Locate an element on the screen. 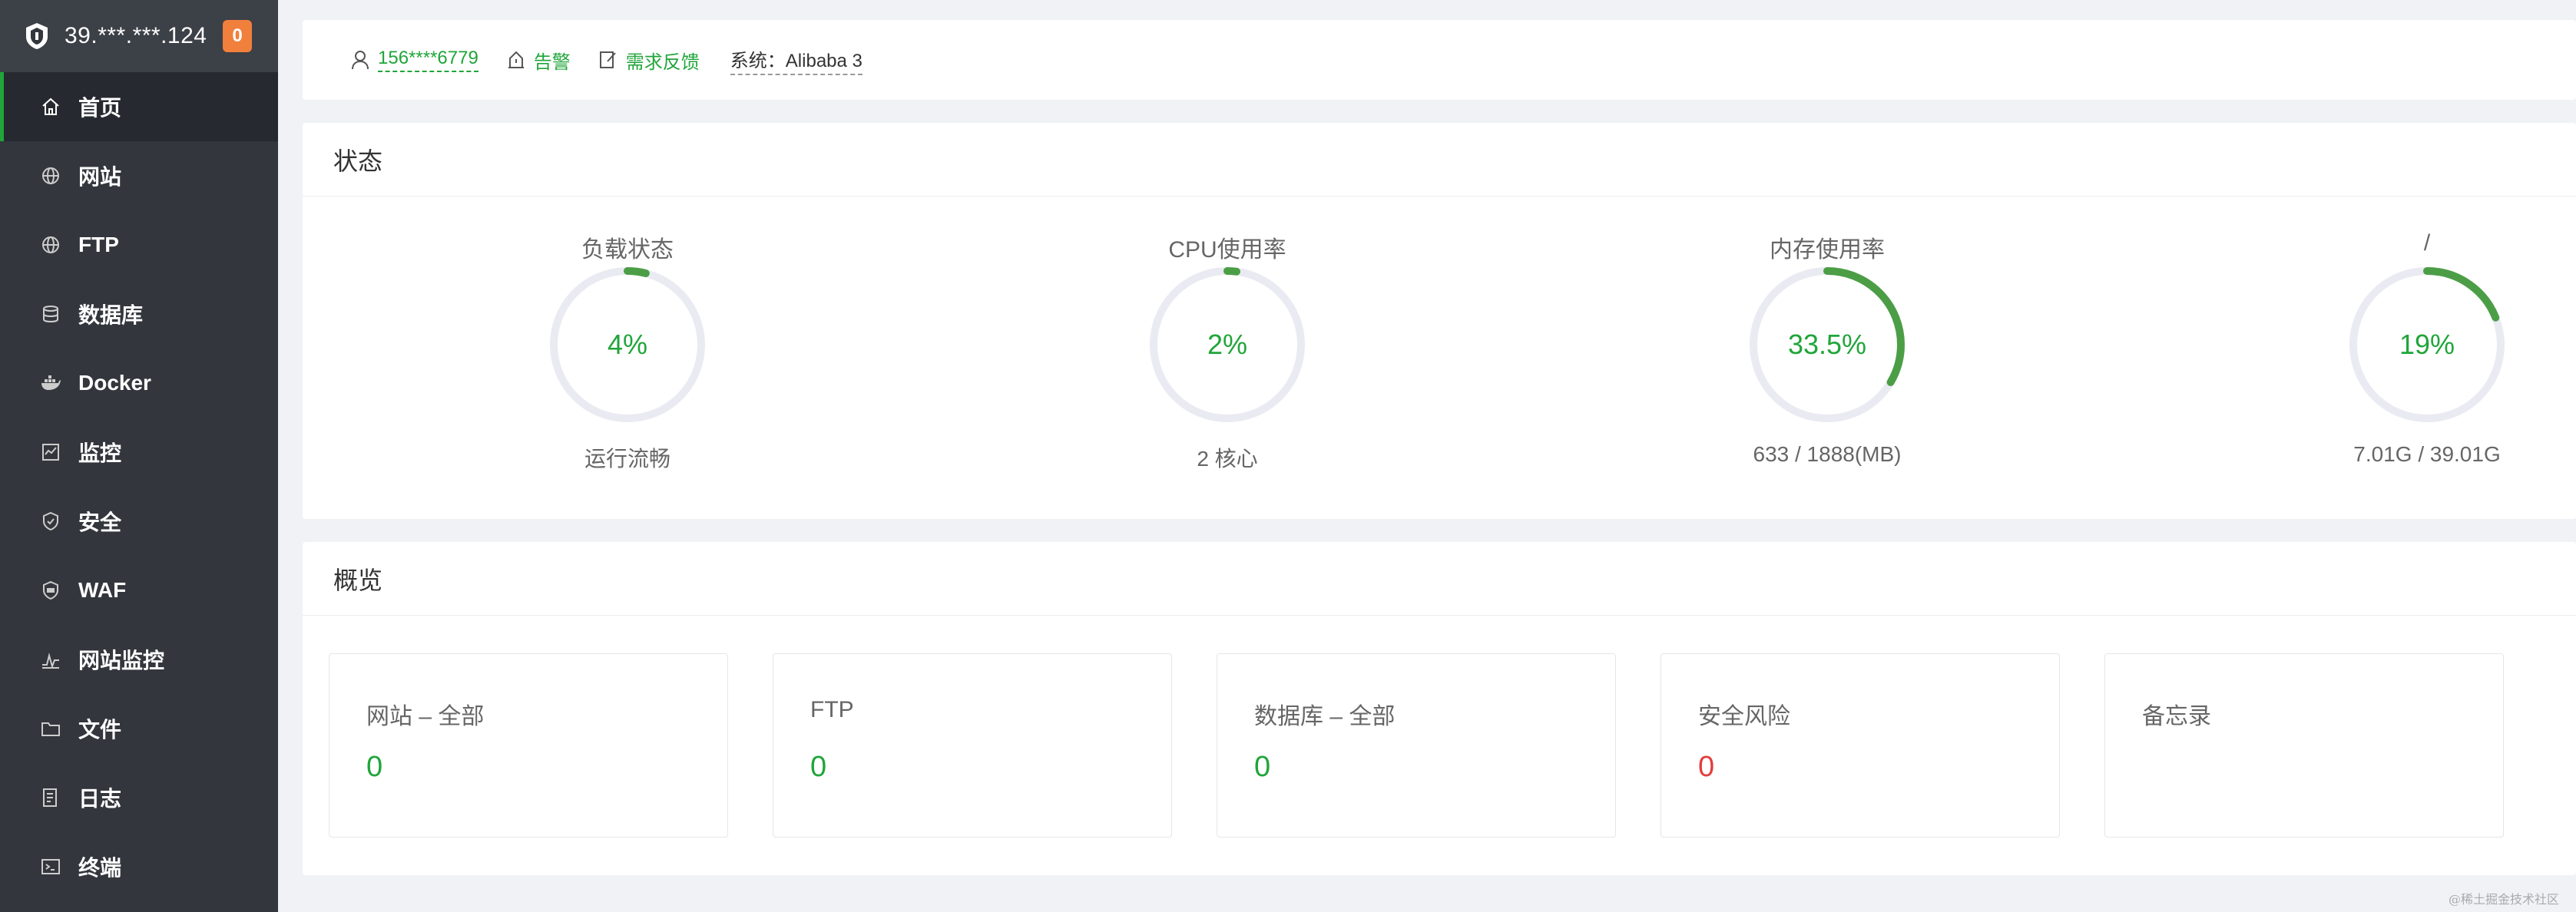  alert-label: 告警 is located at coordinates (552, 62).